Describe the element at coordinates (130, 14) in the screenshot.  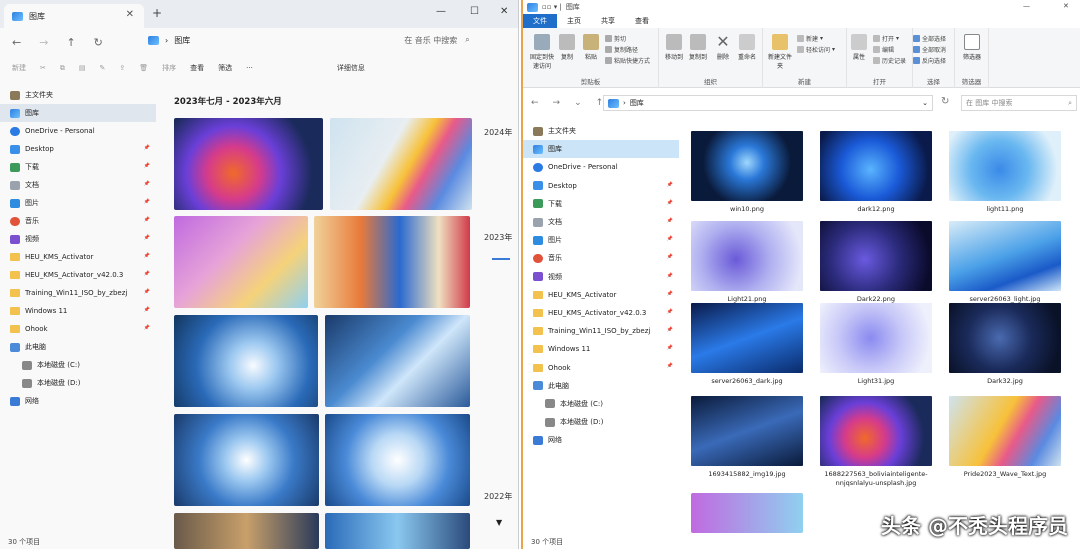
I see `close-tab-icon: ✕` at that location.